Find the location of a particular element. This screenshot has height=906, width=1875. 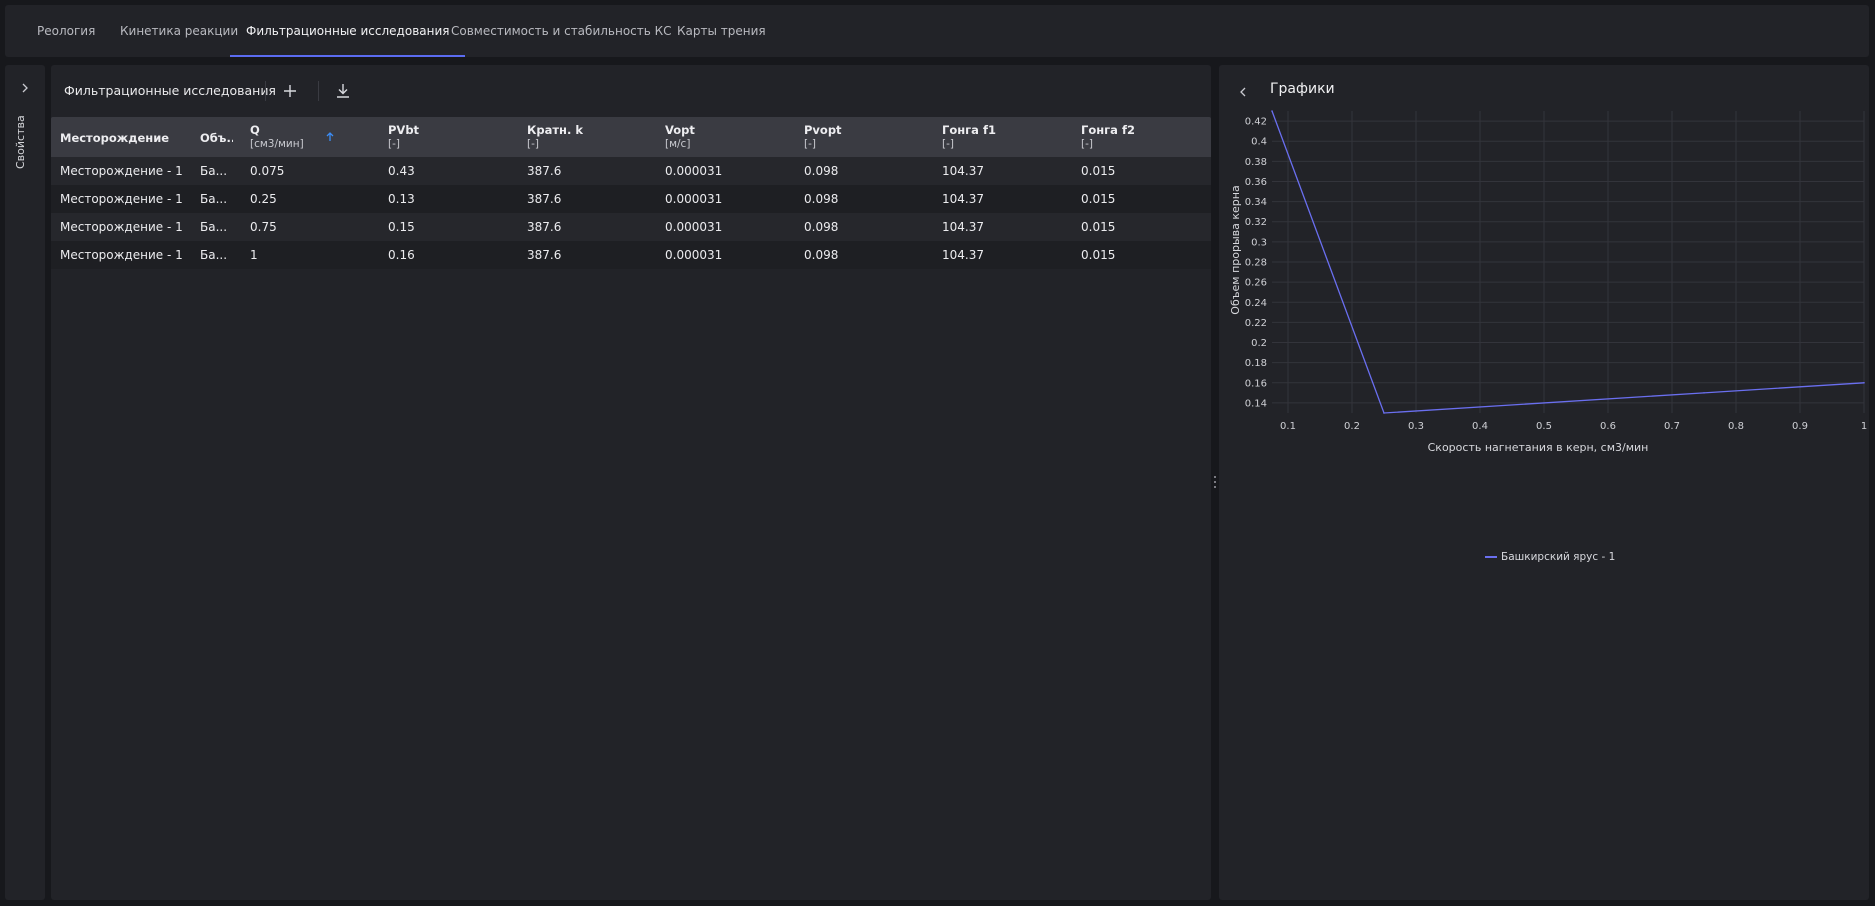

table-toolbar: Фильтрационные исследования is located at coordinates (631, 91).